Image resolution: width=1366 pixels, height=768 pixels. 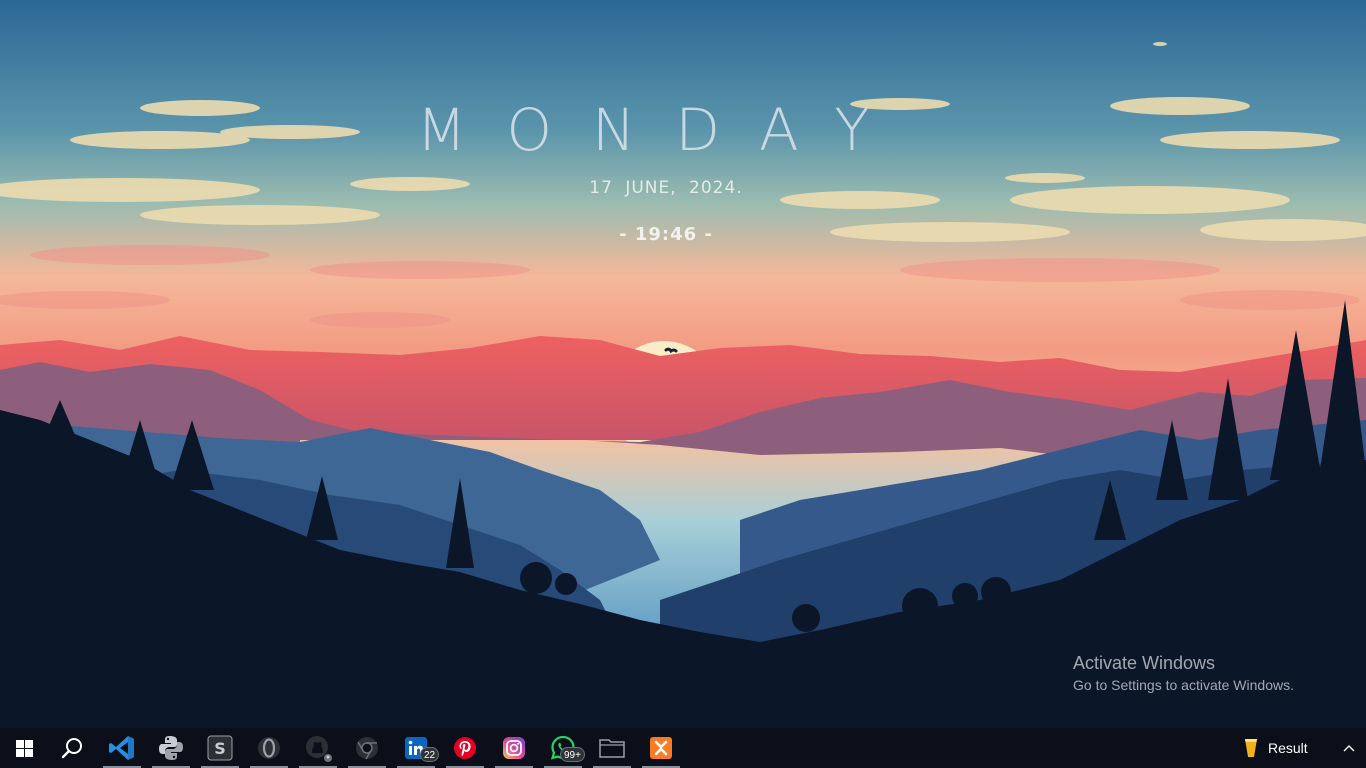 I want to click on watermark-subtitle: Go to Settings to activate Windows., so click(x=1183, y=685).